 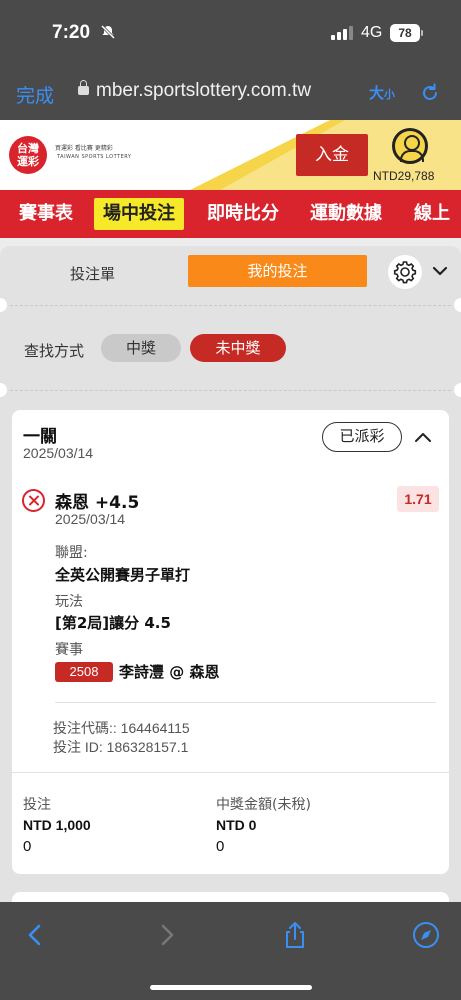 I want to click on event-code-badge: 2508, so click(x=84, y=672).